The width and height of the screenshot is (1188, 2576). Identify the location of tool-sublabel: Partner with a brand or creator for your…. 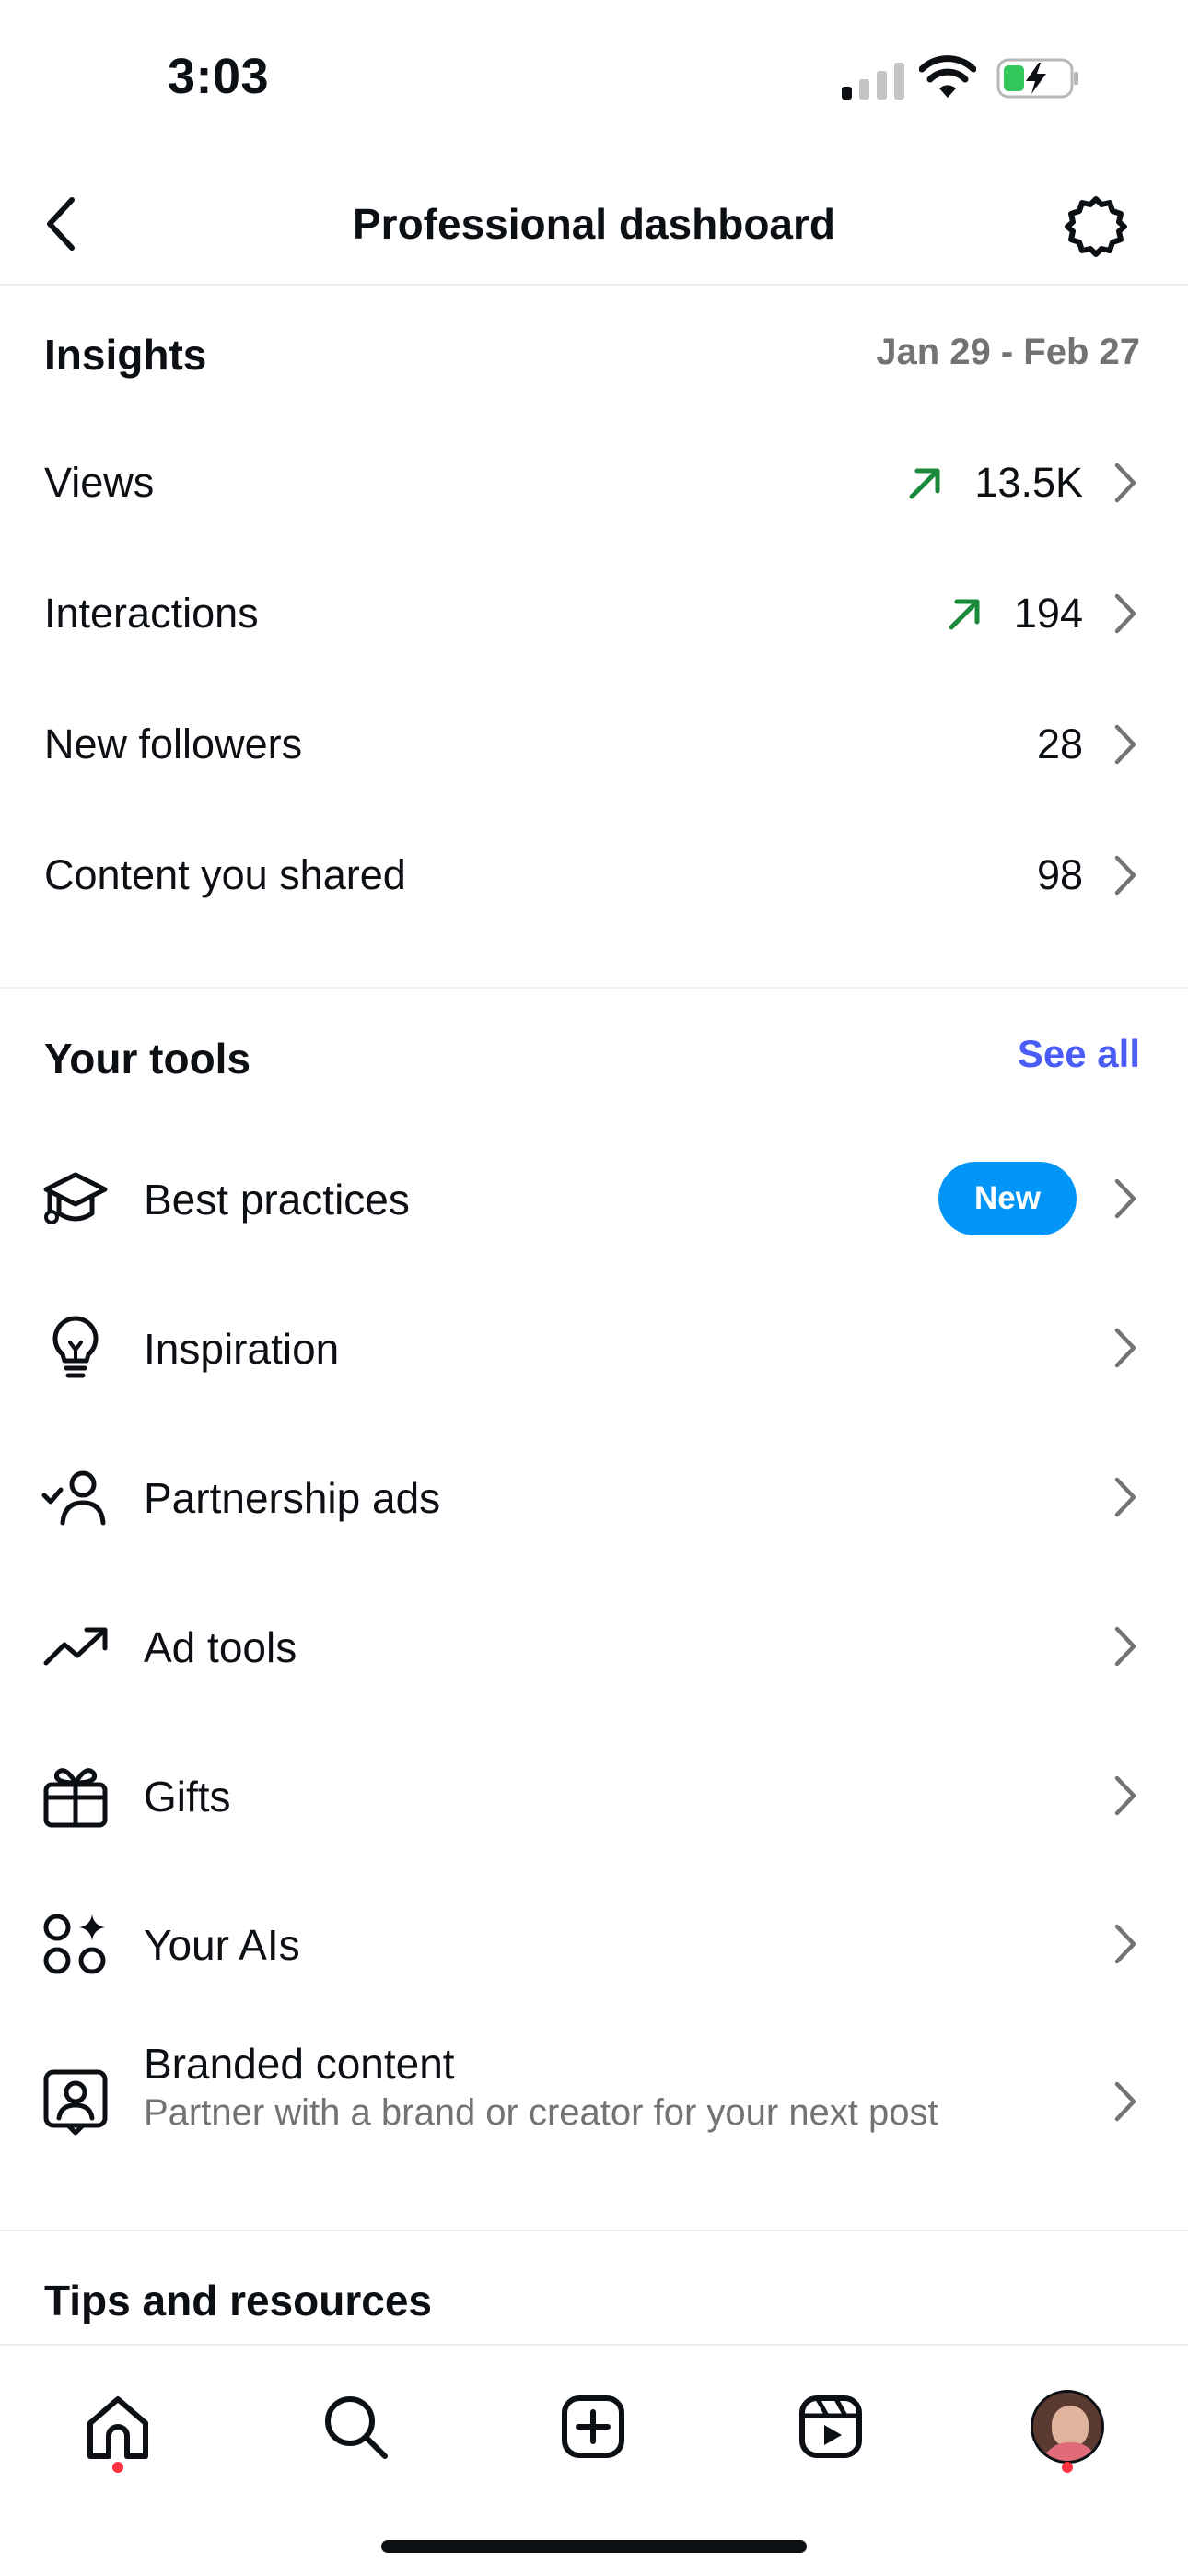
(541, 2112).